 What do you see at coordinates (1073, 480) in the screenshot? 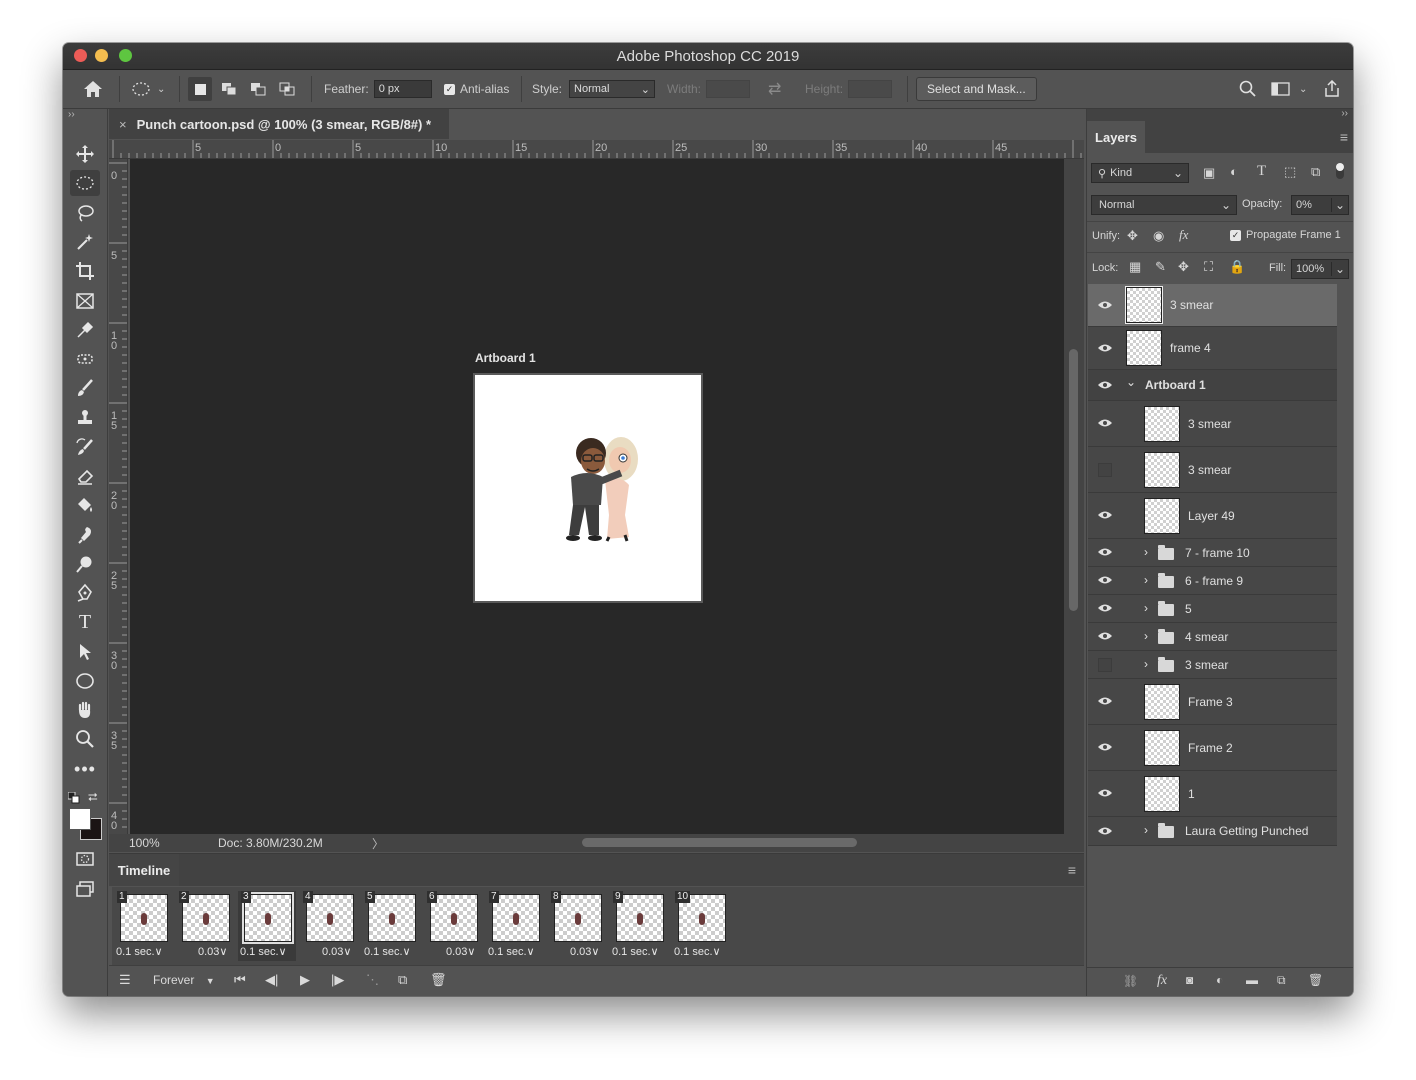
I see `vertical-scroll-thumb` at bounding box center [1073, 480].